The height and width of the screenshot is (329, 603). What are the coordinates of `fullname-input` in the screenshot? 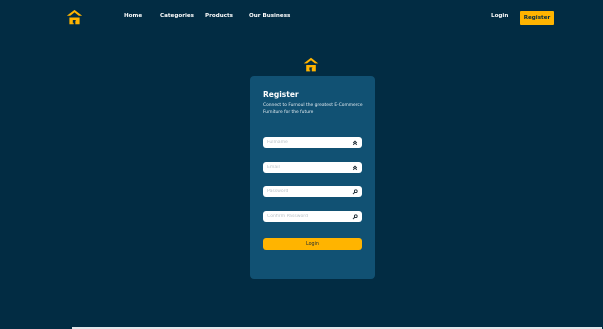 It's located at (307, 142).